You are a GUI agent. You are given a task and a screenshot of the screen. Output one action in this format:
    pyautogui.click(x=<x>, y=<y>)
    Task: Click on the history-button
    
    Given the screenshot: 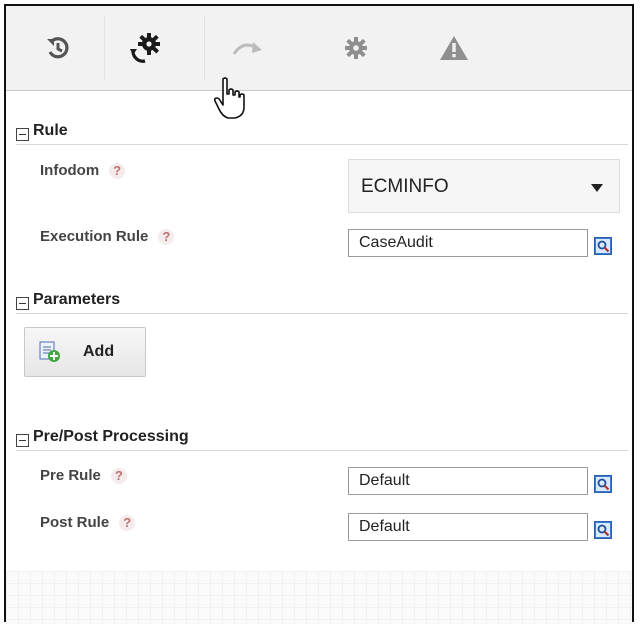 What is the action you would take?
    pyautogui.click(x=58, y=48)
    